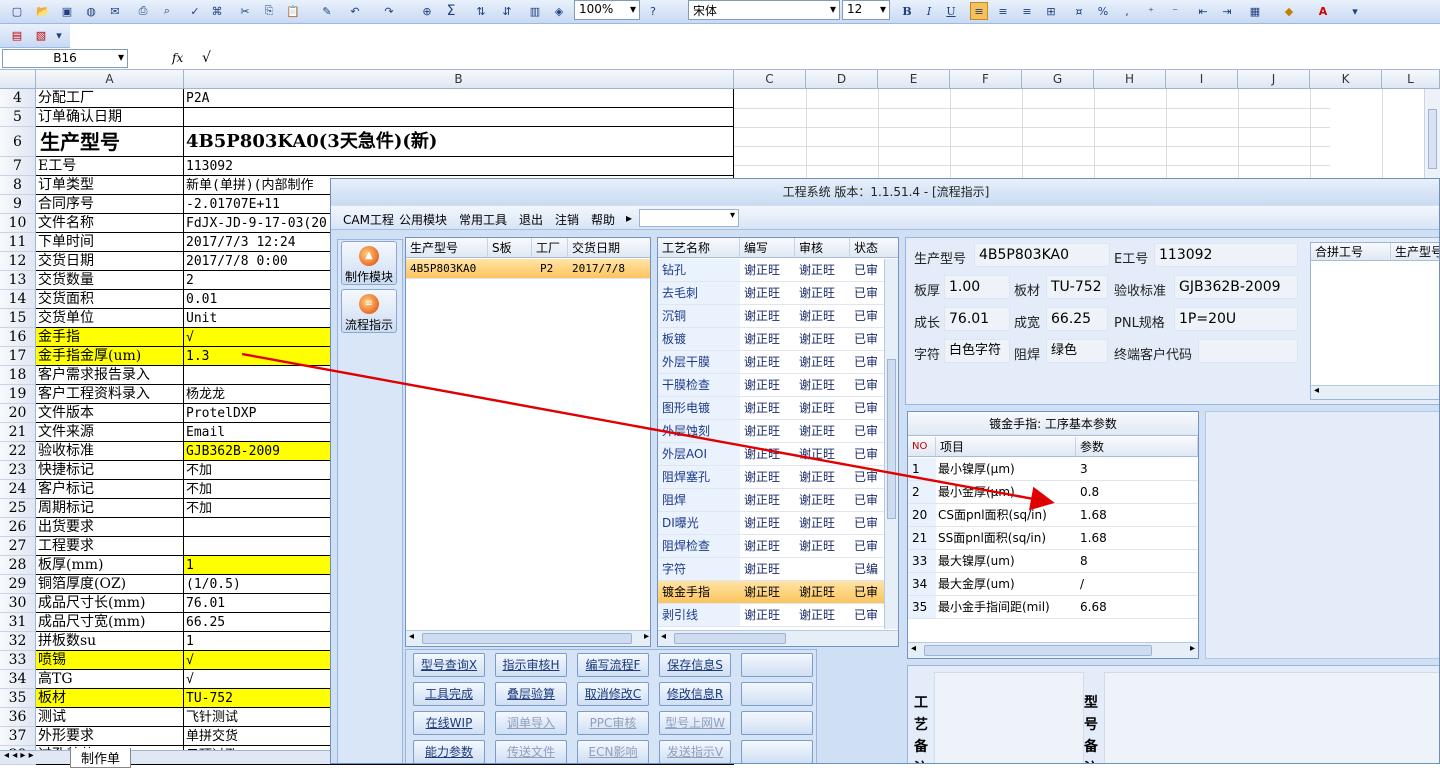 Image resolution: width=1440 pixels, height=768 pixels. I want to click on order-hscrollbar: ◂ ▸, so click(528, 638).